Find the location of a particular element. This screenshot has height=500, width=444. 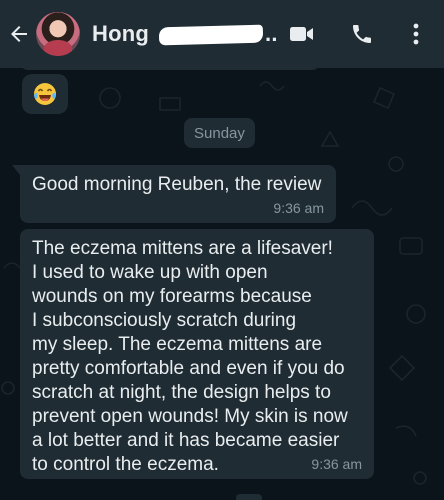

more-vertical-icon is located at coordinates (416, 34).